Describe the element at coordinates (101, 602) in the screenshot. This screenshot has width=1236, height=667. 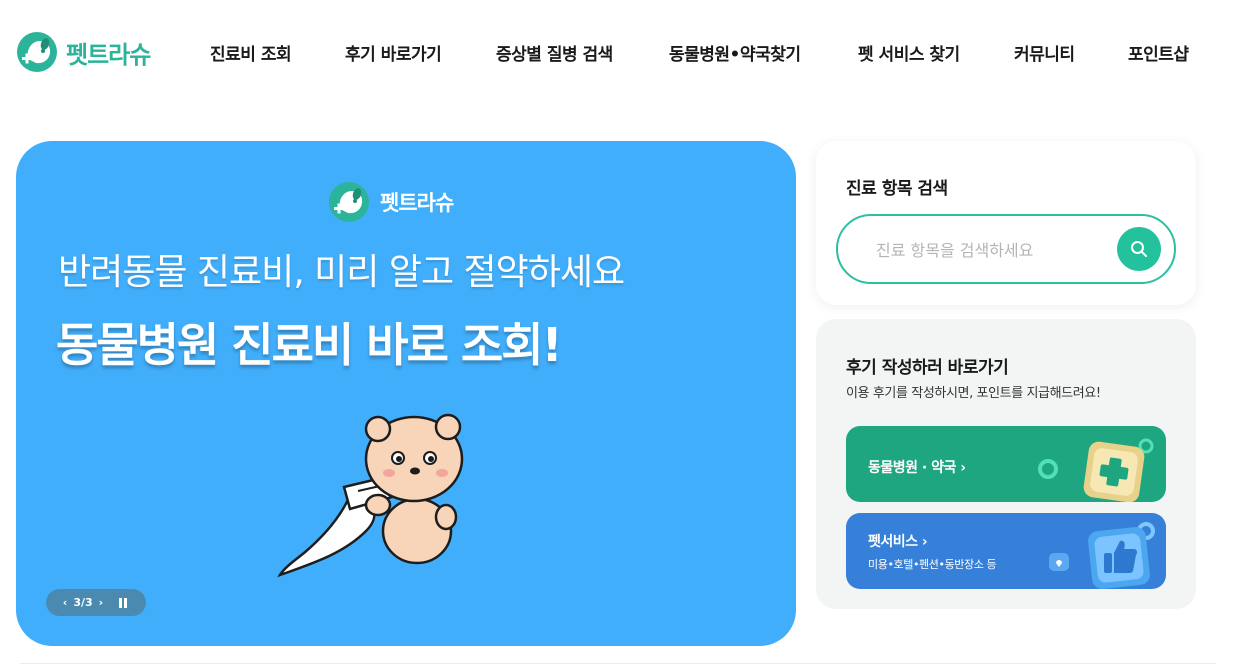
I see `pager-next-button: ›` at that location.